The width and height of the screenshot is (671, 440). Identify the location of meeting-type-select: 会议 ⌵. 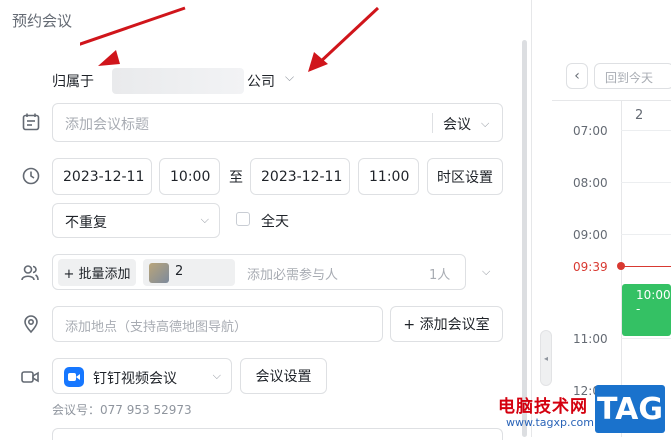
(466, 124).